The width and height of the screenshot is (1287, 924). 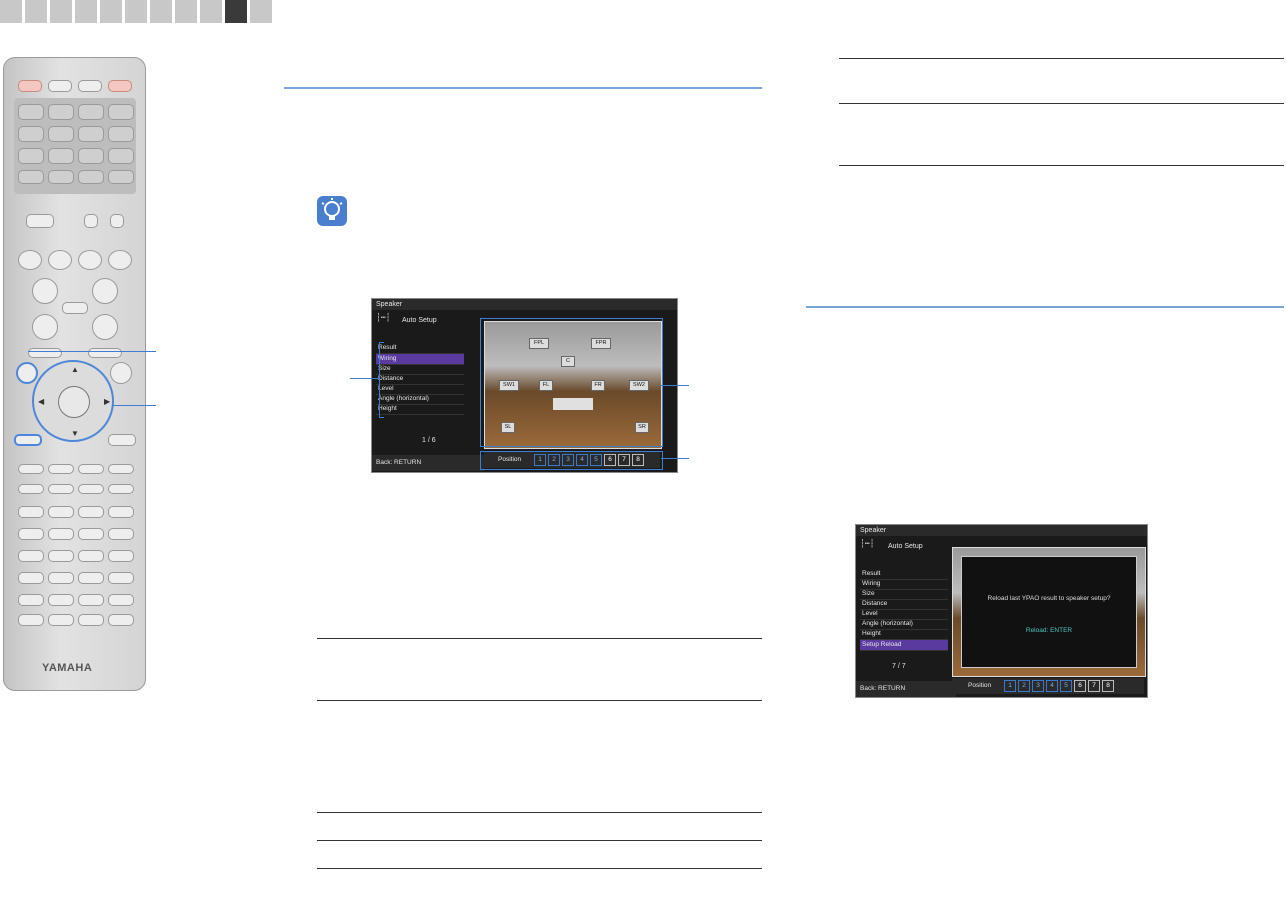 I want to click on menu-item-setup-reload: Setup Reload, so click(x=904, y=645).